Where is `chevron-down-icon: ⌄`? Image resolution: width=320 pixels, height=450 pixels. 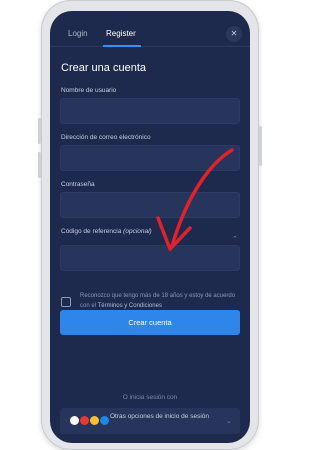 chevron-down-icon: ⌄ is located at coordinates (229, 421).